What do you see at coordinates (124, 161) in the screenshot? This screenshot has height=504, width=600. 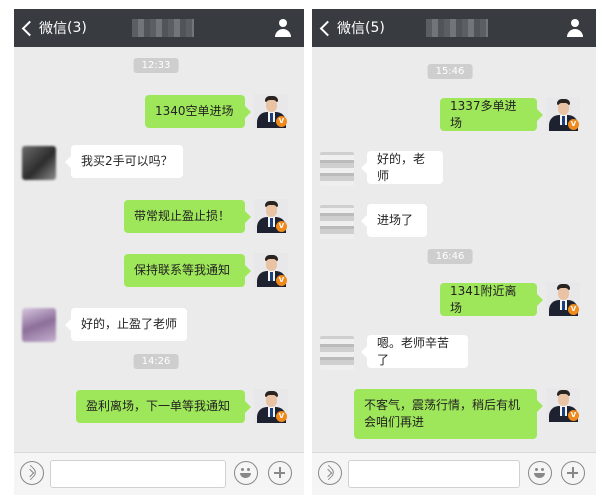 I see `message-received: 我买2手可以吗？` at bounding box center [124, 161].